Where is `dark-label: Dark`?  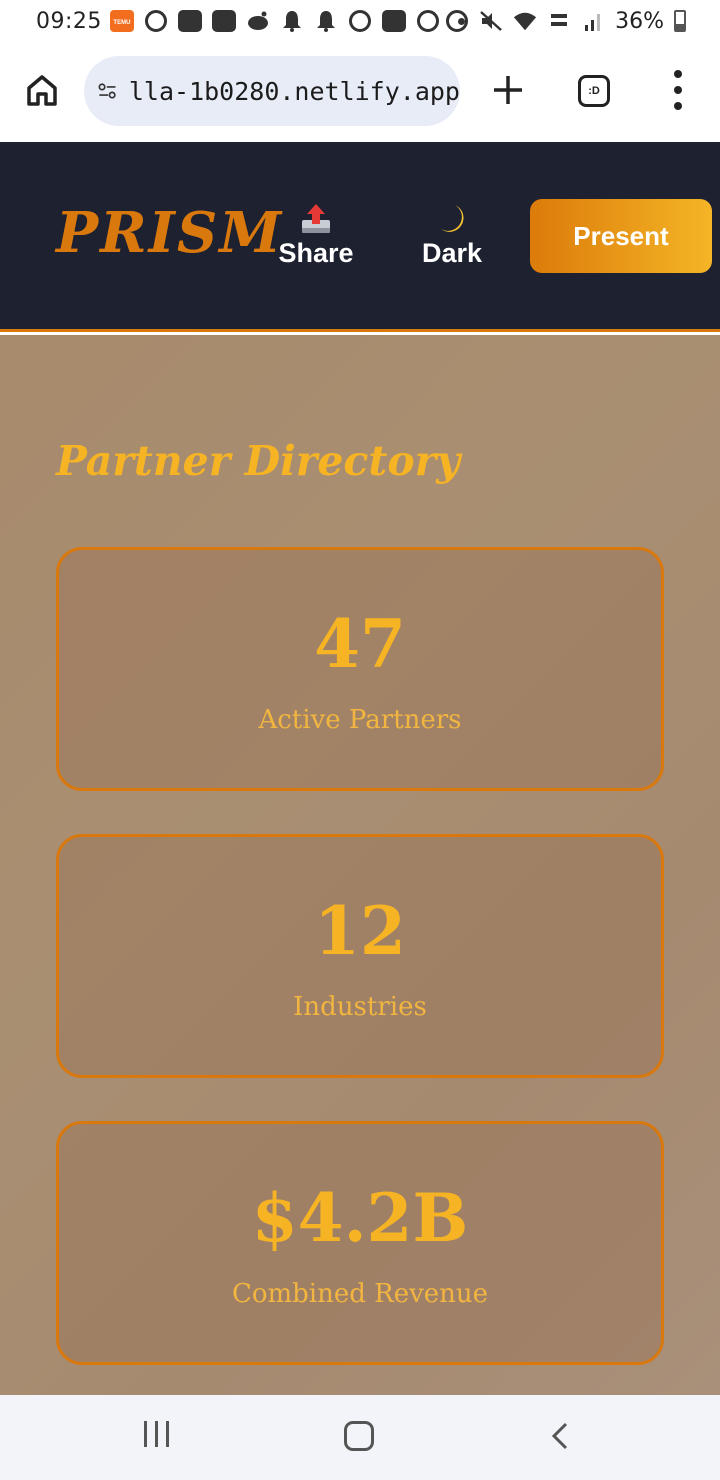
dark-label: Dark is located at coordinates (452, 253).